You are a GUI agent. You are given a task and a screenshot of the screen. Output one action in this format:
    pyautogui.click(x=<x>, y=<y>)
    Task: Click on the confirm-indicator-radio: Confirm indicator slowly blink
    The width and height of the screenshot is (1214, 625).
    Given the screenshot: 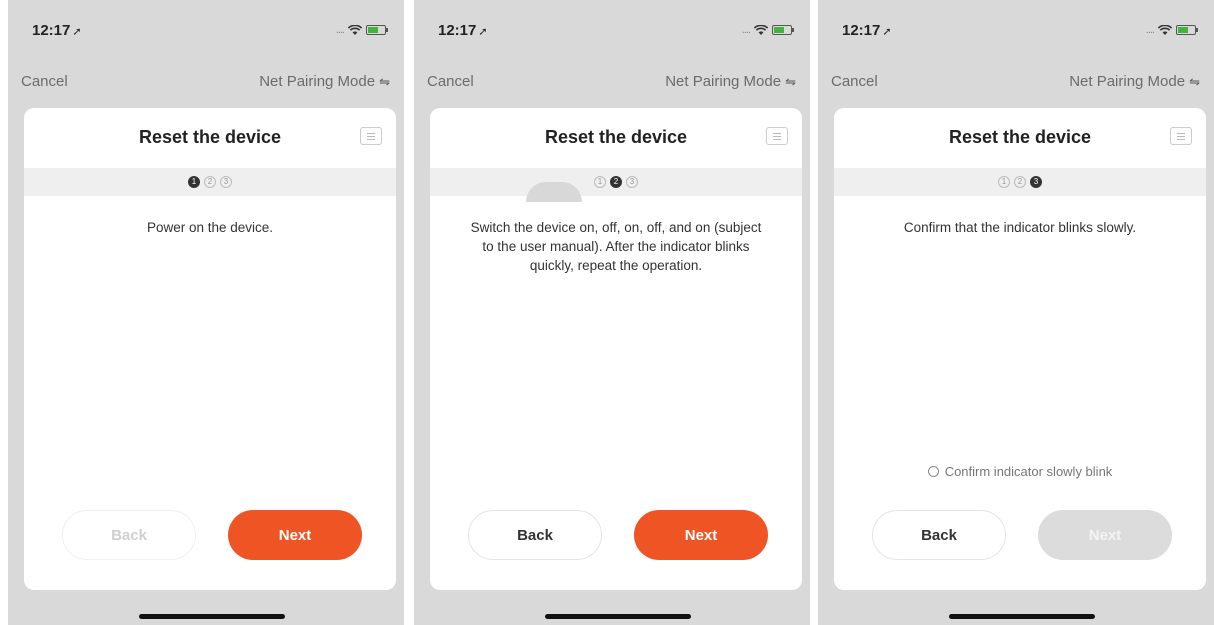 What is the action you would take?
    pyautogui.click(x=1020, y=471)
    